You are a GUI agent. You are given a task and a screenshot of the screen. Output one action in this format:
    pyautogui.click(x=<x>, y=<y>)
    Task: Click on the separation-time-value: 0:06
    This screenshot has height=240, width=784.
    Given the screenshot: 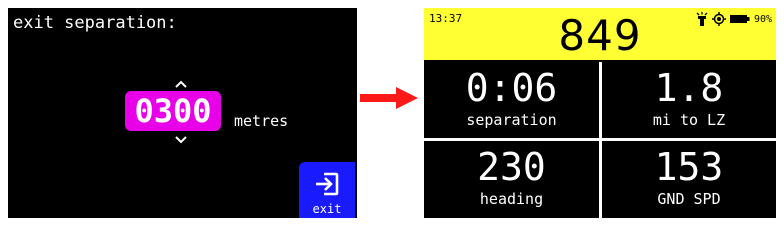 What is the action you would take?
    pyautogui.click(x=511, y=88)
    